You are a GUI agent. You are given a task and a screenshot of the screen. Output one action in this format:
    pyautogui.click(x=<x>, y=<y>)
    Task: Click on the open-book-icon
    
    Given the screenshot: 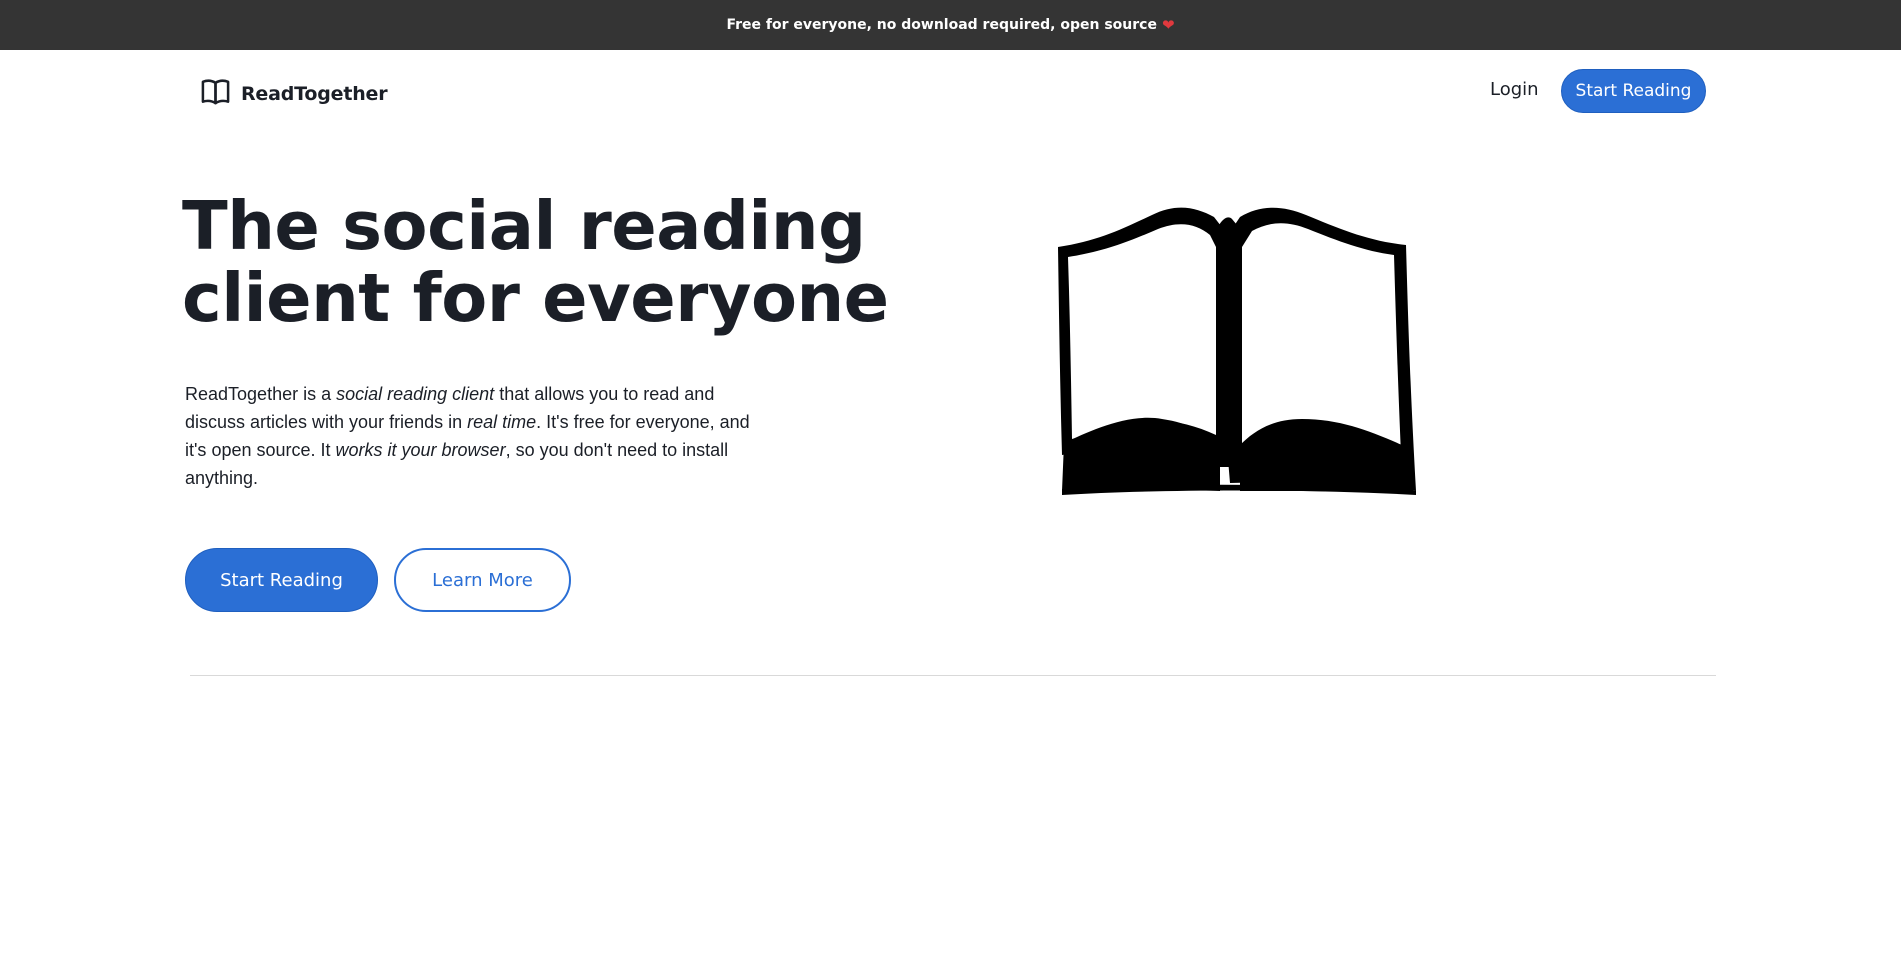 What is the action you would take?
    pyautogui.click(x=215, y=93)
    